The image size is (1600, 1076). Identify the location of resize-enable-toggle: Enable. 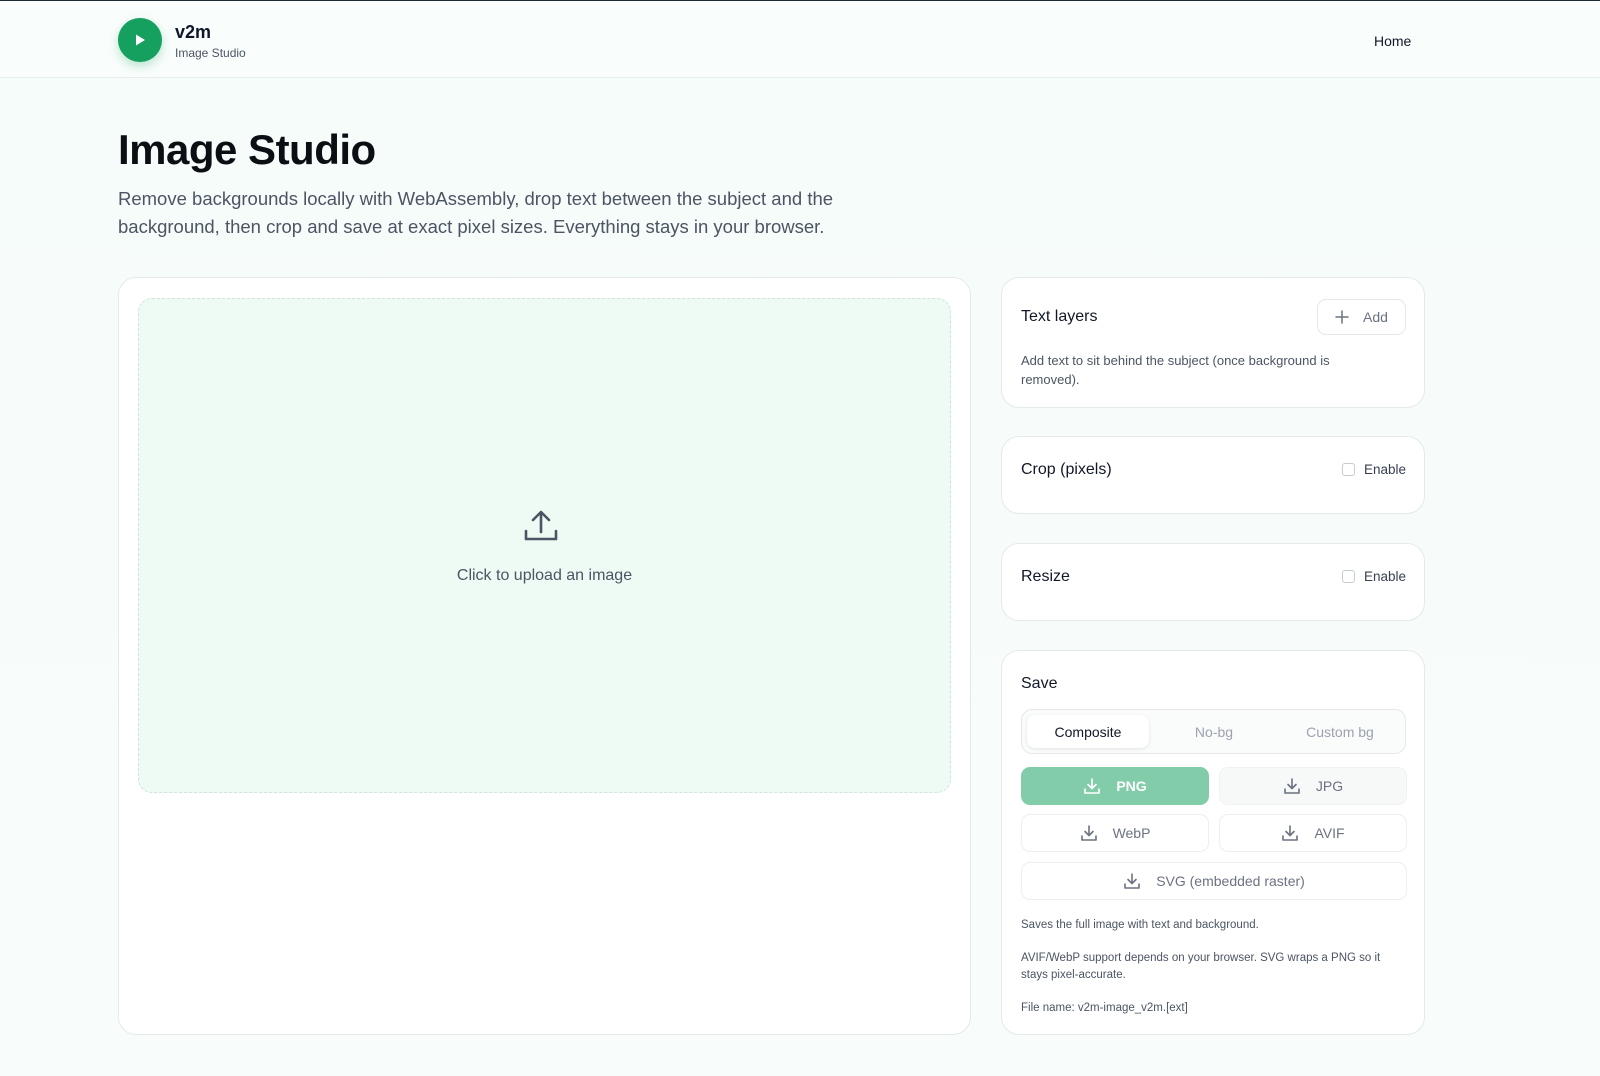
(1373, 576).